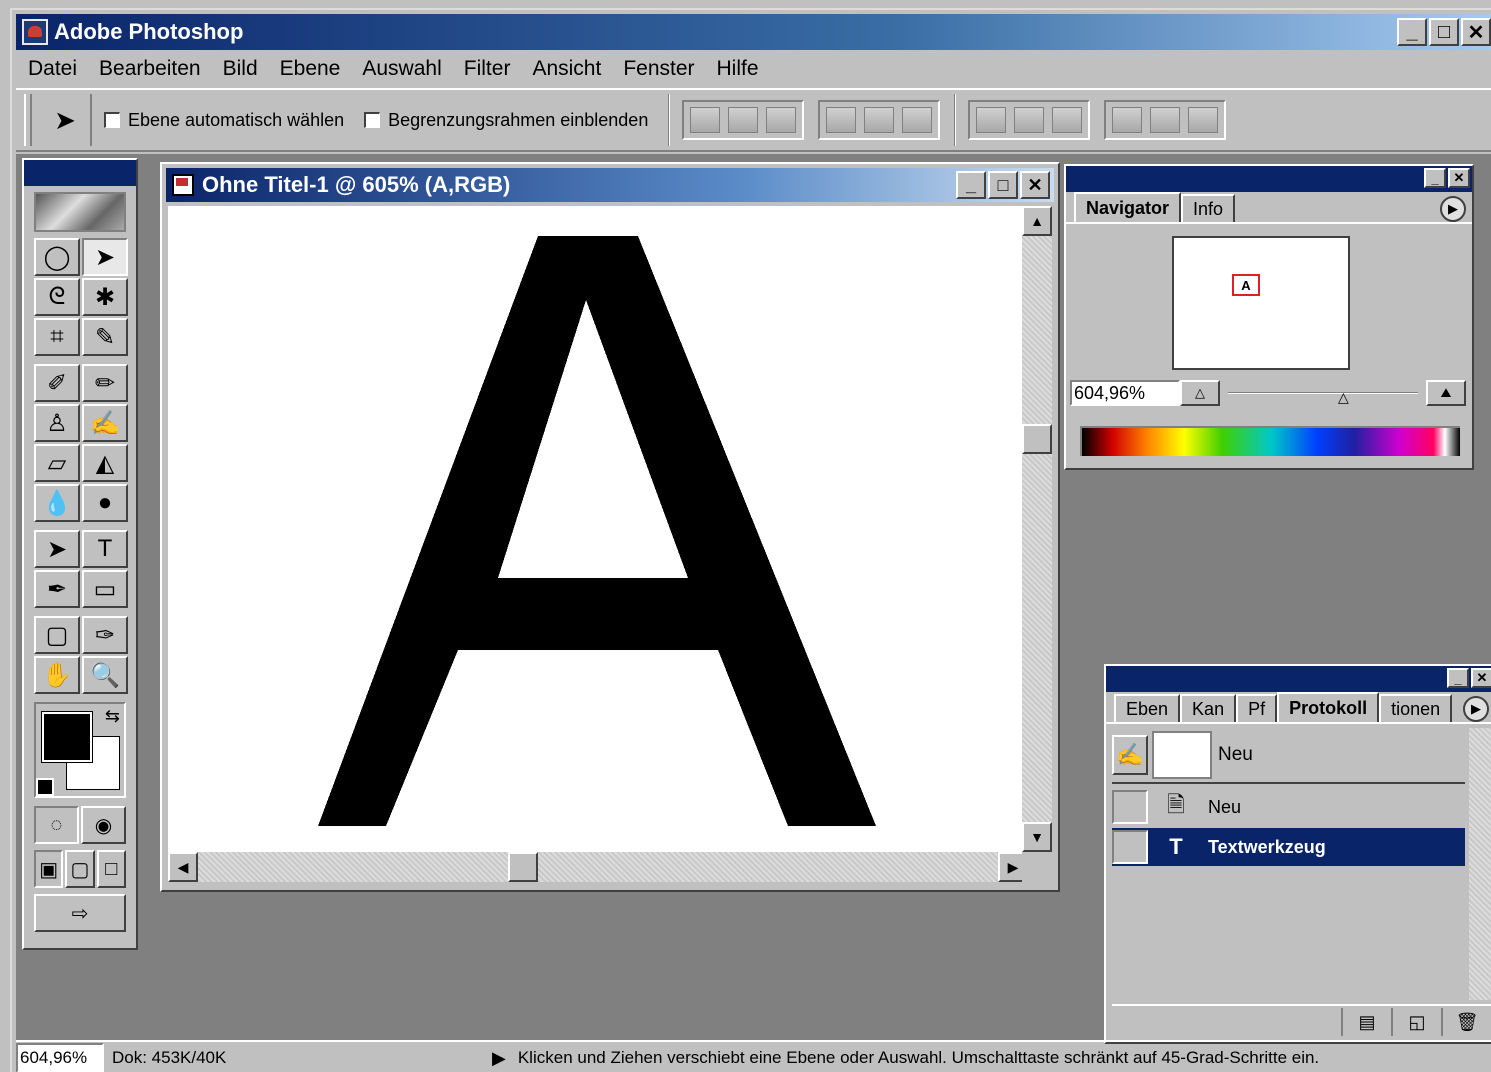  What do you see at coordinates (112, 120) in the screenshot?
I see `auto-select-checkbox-box` at bounding box center [112, 120].